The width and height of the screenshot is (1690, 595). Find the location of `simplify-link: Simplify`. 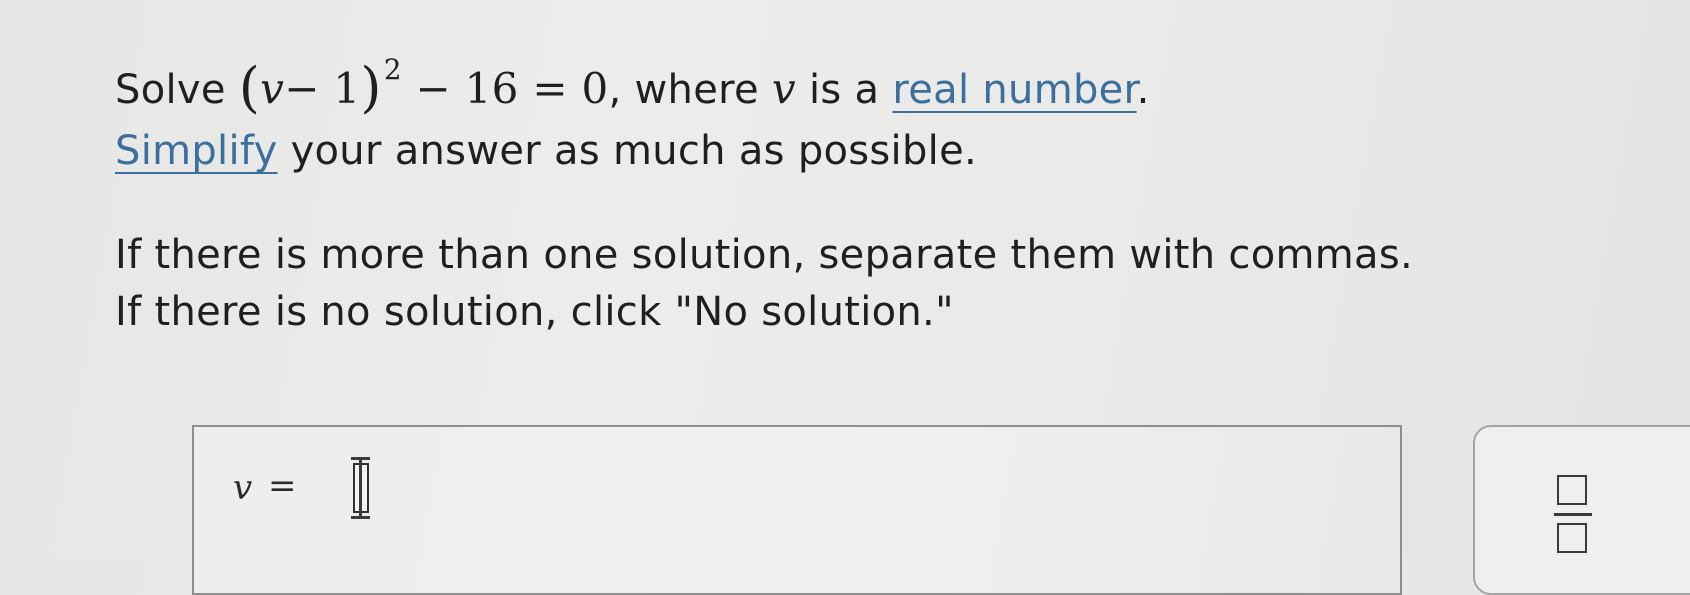

simplify-link: Simplify is located at coordinates (196, 151).